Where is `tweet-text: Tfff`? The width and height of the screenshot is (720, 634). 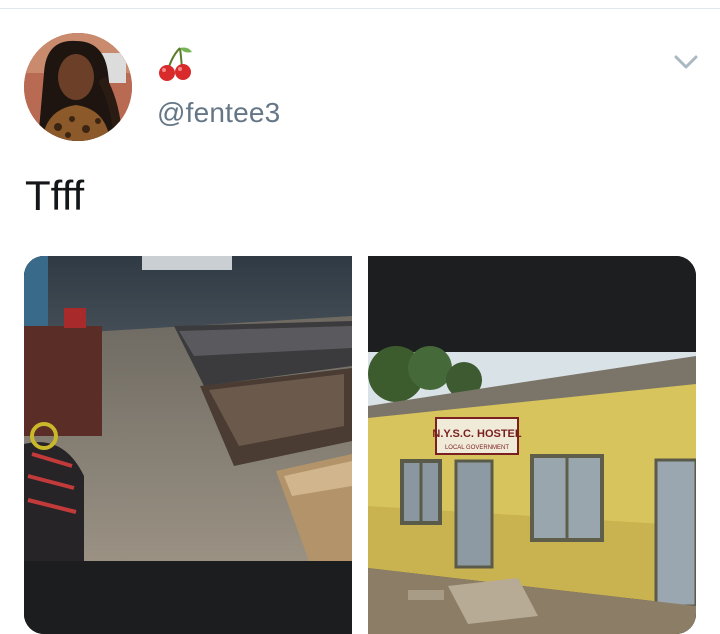
tweet-text: Tfff is located at coordinates (55, 195).